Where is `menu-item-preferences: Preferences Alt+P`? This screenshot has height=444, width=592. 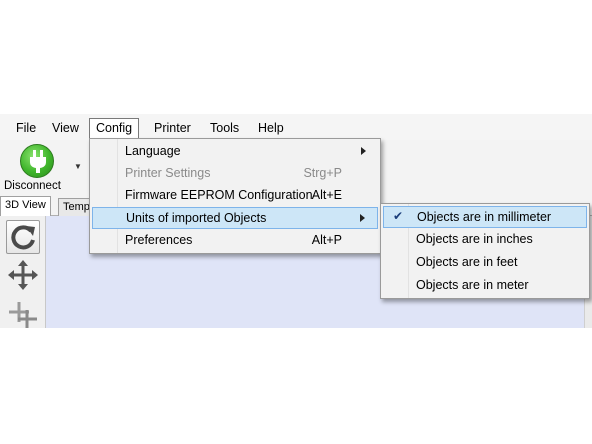
menu-item-preferences: Preferences Alt+P is located at coordinates (235, 241).